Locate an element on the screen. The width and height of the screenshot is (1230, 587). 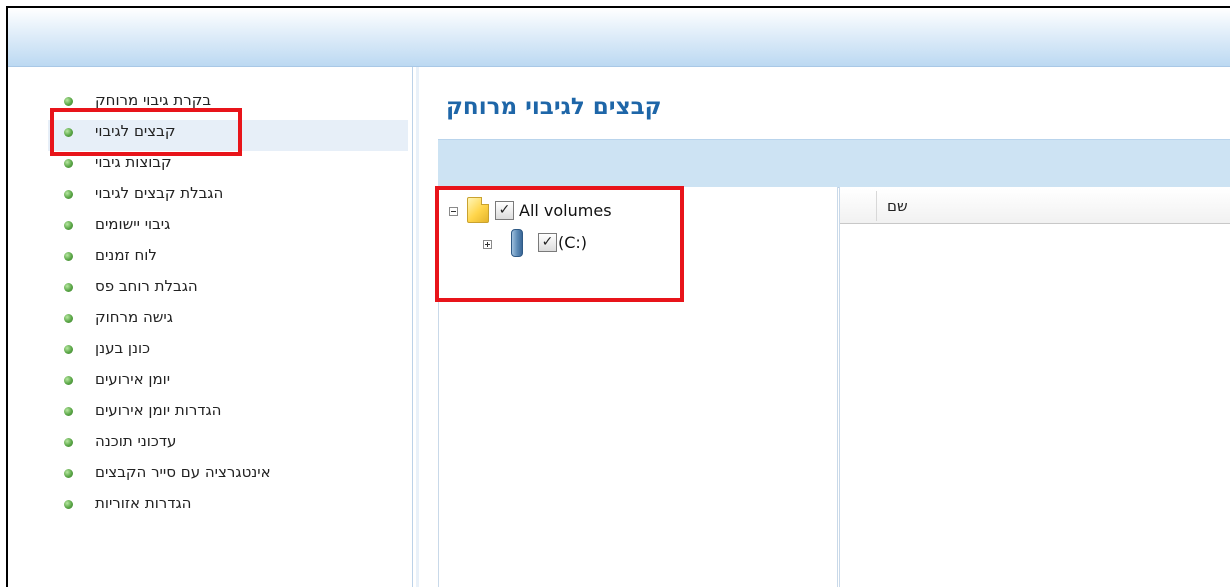
all-volumes-checkbox: ✓ is located at coordinates (504, 210).